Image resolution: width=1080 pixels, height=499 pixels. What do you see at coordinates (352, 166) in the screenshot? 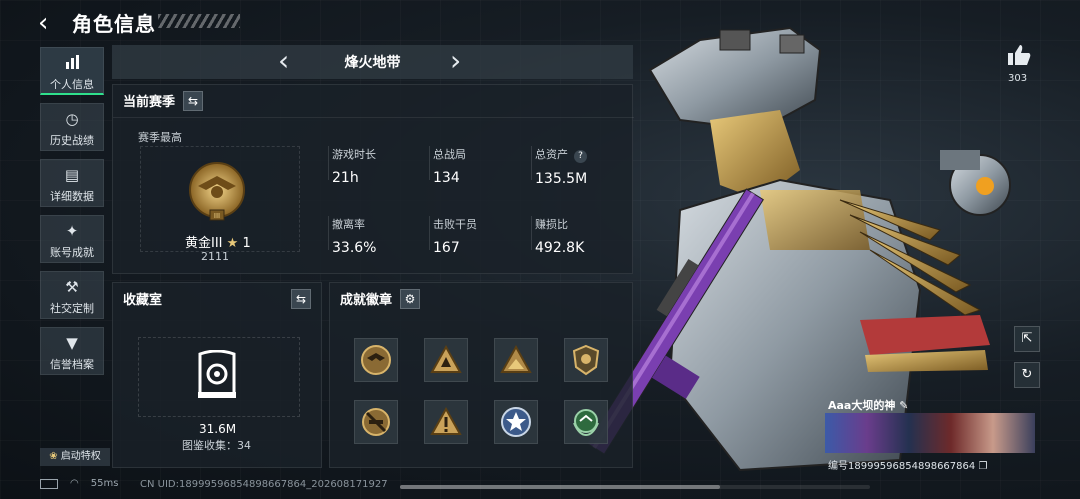
I see `stat-play-time: 游戏时长 21h` at bounding box center [352, 166].